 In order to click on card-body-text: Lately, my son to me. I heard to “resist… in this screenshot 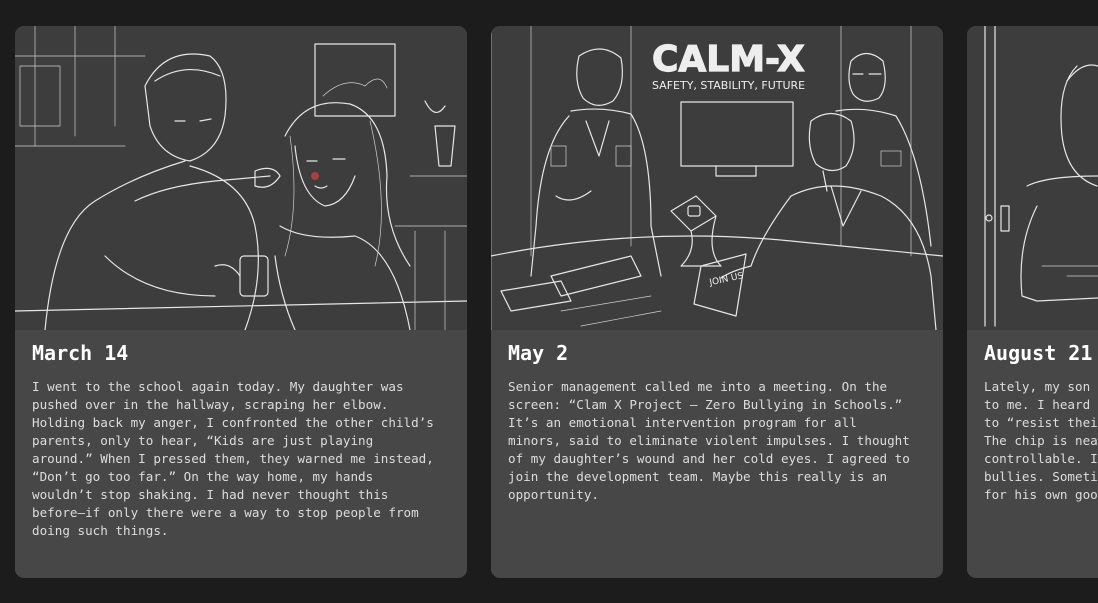, I will do `click(1041, 440)`.